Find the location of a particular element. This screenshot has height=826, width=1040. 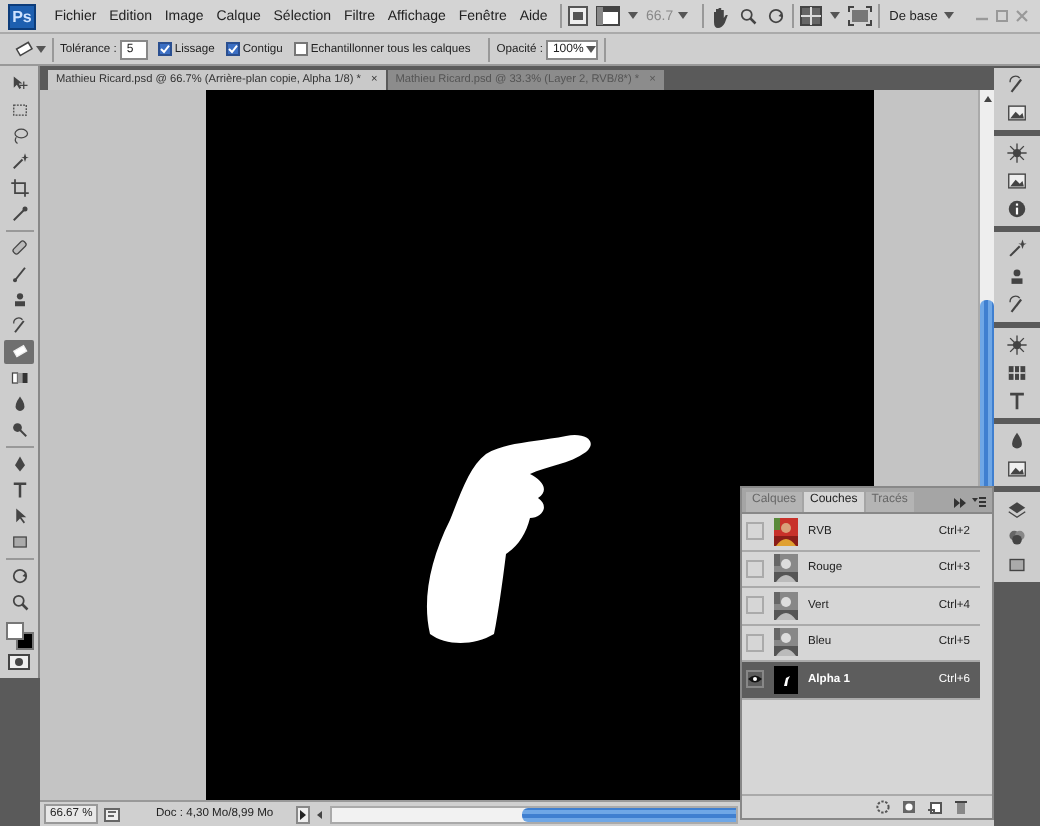

foreground-swatch is located at coordinates (14, 631).